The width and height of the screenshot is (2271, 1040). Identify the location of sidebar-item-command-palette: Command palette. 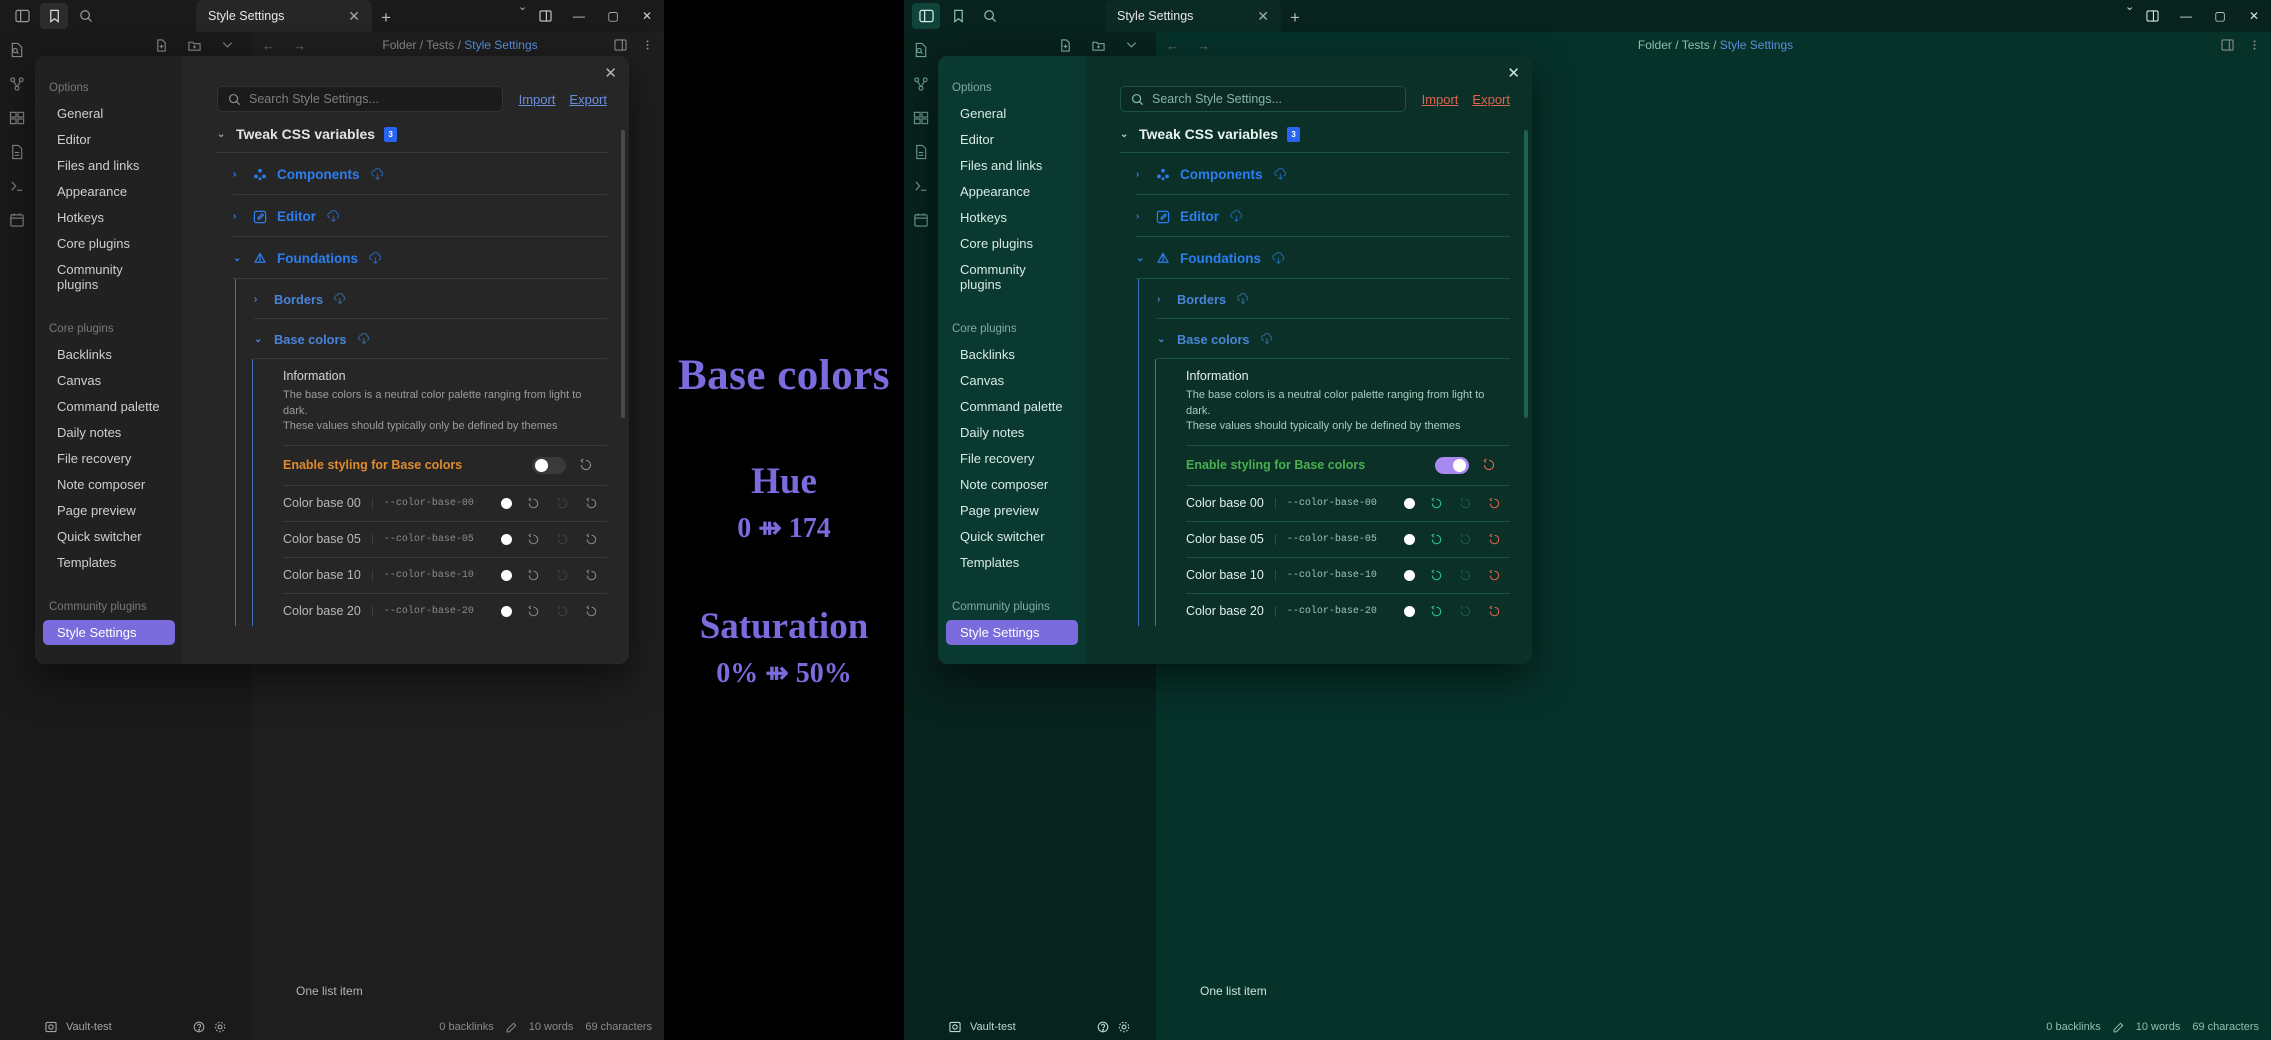
(109, 406).